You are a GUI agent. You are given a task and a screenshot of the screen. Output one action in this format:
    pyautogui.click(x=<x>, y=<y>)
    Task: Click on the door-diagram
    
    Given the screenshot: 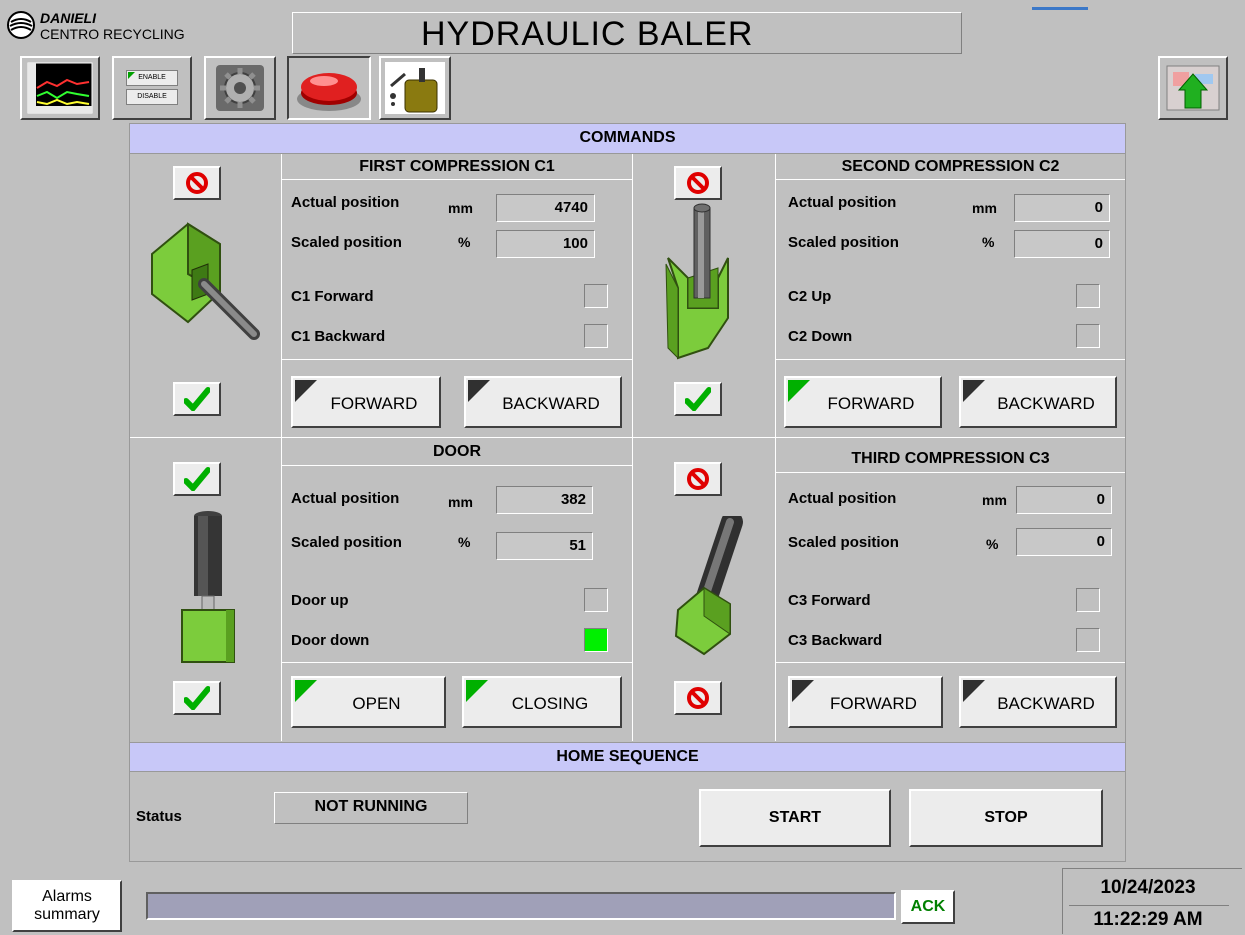 What is the action you would take?
    pyautogui.click(x=208, y=587)
    